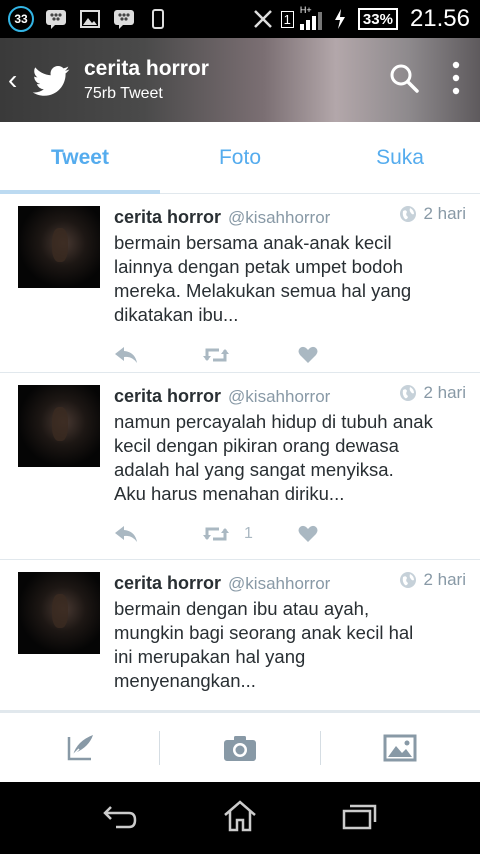 This screenshot has height=854, width=480. I want to click on profile-header: ‹ cerita horror 75rb Tweet, so click(240, 80).